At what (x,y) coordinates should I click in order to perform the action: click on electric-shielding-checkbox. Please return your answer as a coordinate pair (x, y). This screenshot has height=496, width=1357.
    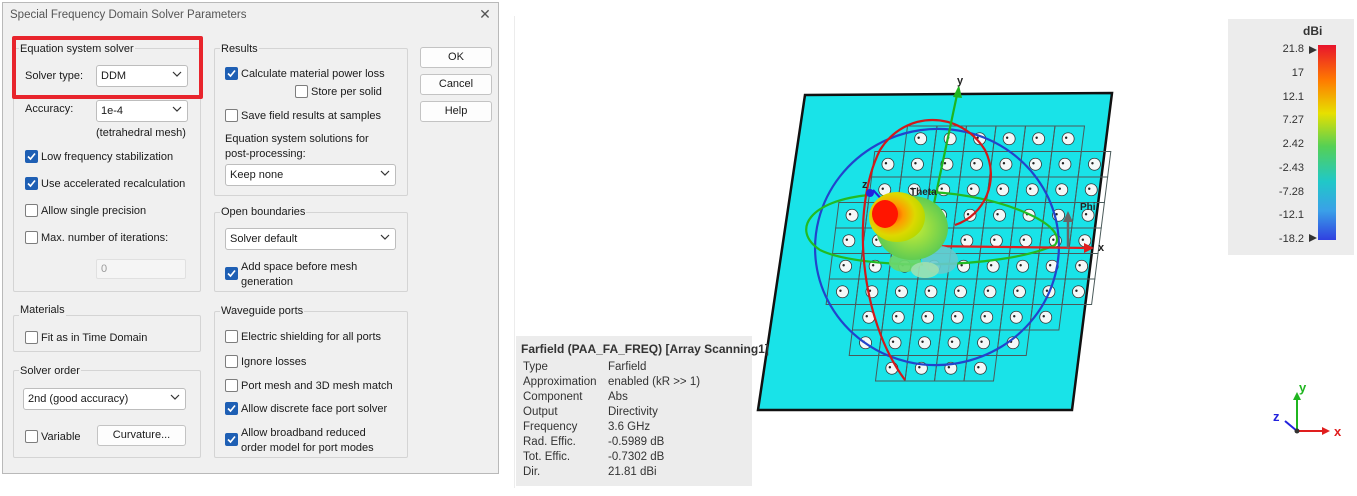
    Looking at the image, I should click on (231, 336).